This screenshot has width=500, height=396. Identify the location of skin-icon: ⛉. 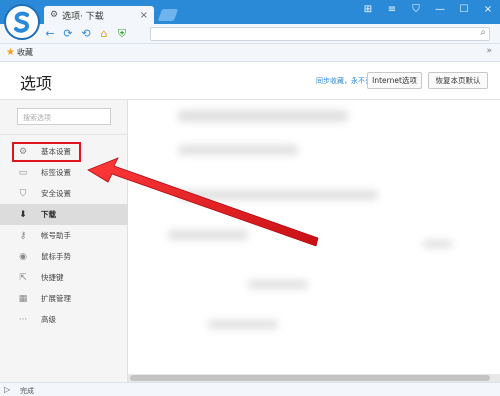
(416, 9).